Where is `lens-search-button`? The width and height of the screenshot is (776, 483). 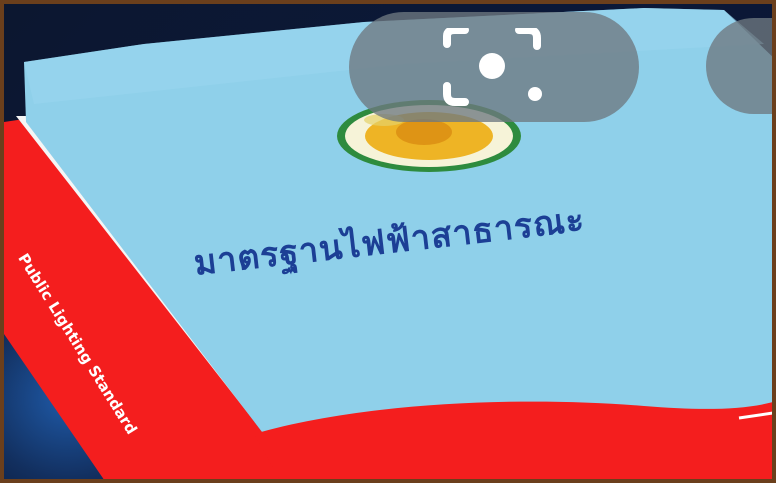
lens-search-button is located at coordinates (494, 67).